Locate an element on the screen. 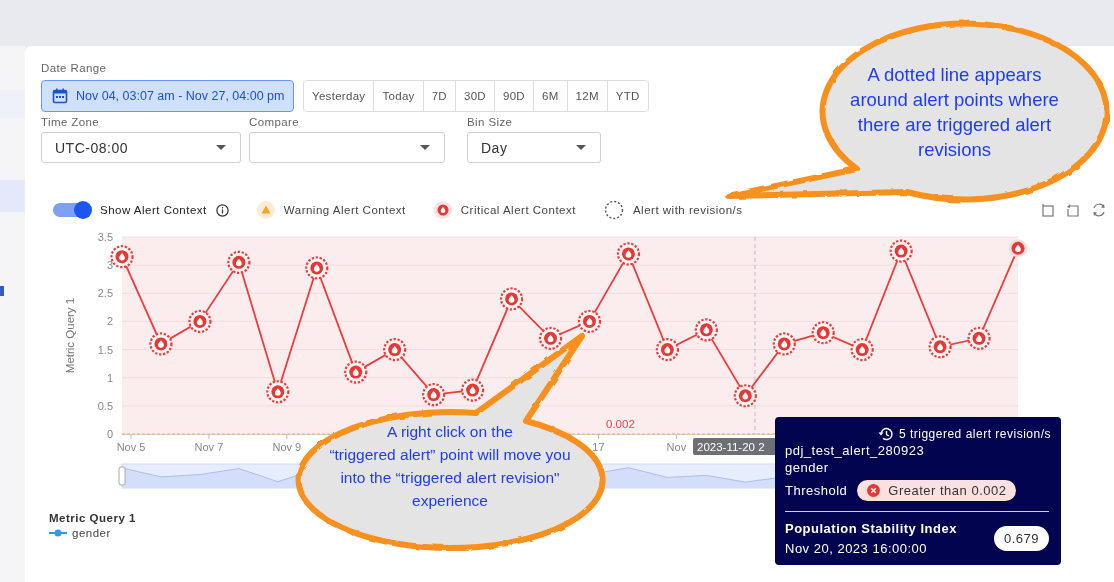 This screenshot has height=582, width=1114. legend-label: Warning Alert Context is located at coordinates (344, 210).